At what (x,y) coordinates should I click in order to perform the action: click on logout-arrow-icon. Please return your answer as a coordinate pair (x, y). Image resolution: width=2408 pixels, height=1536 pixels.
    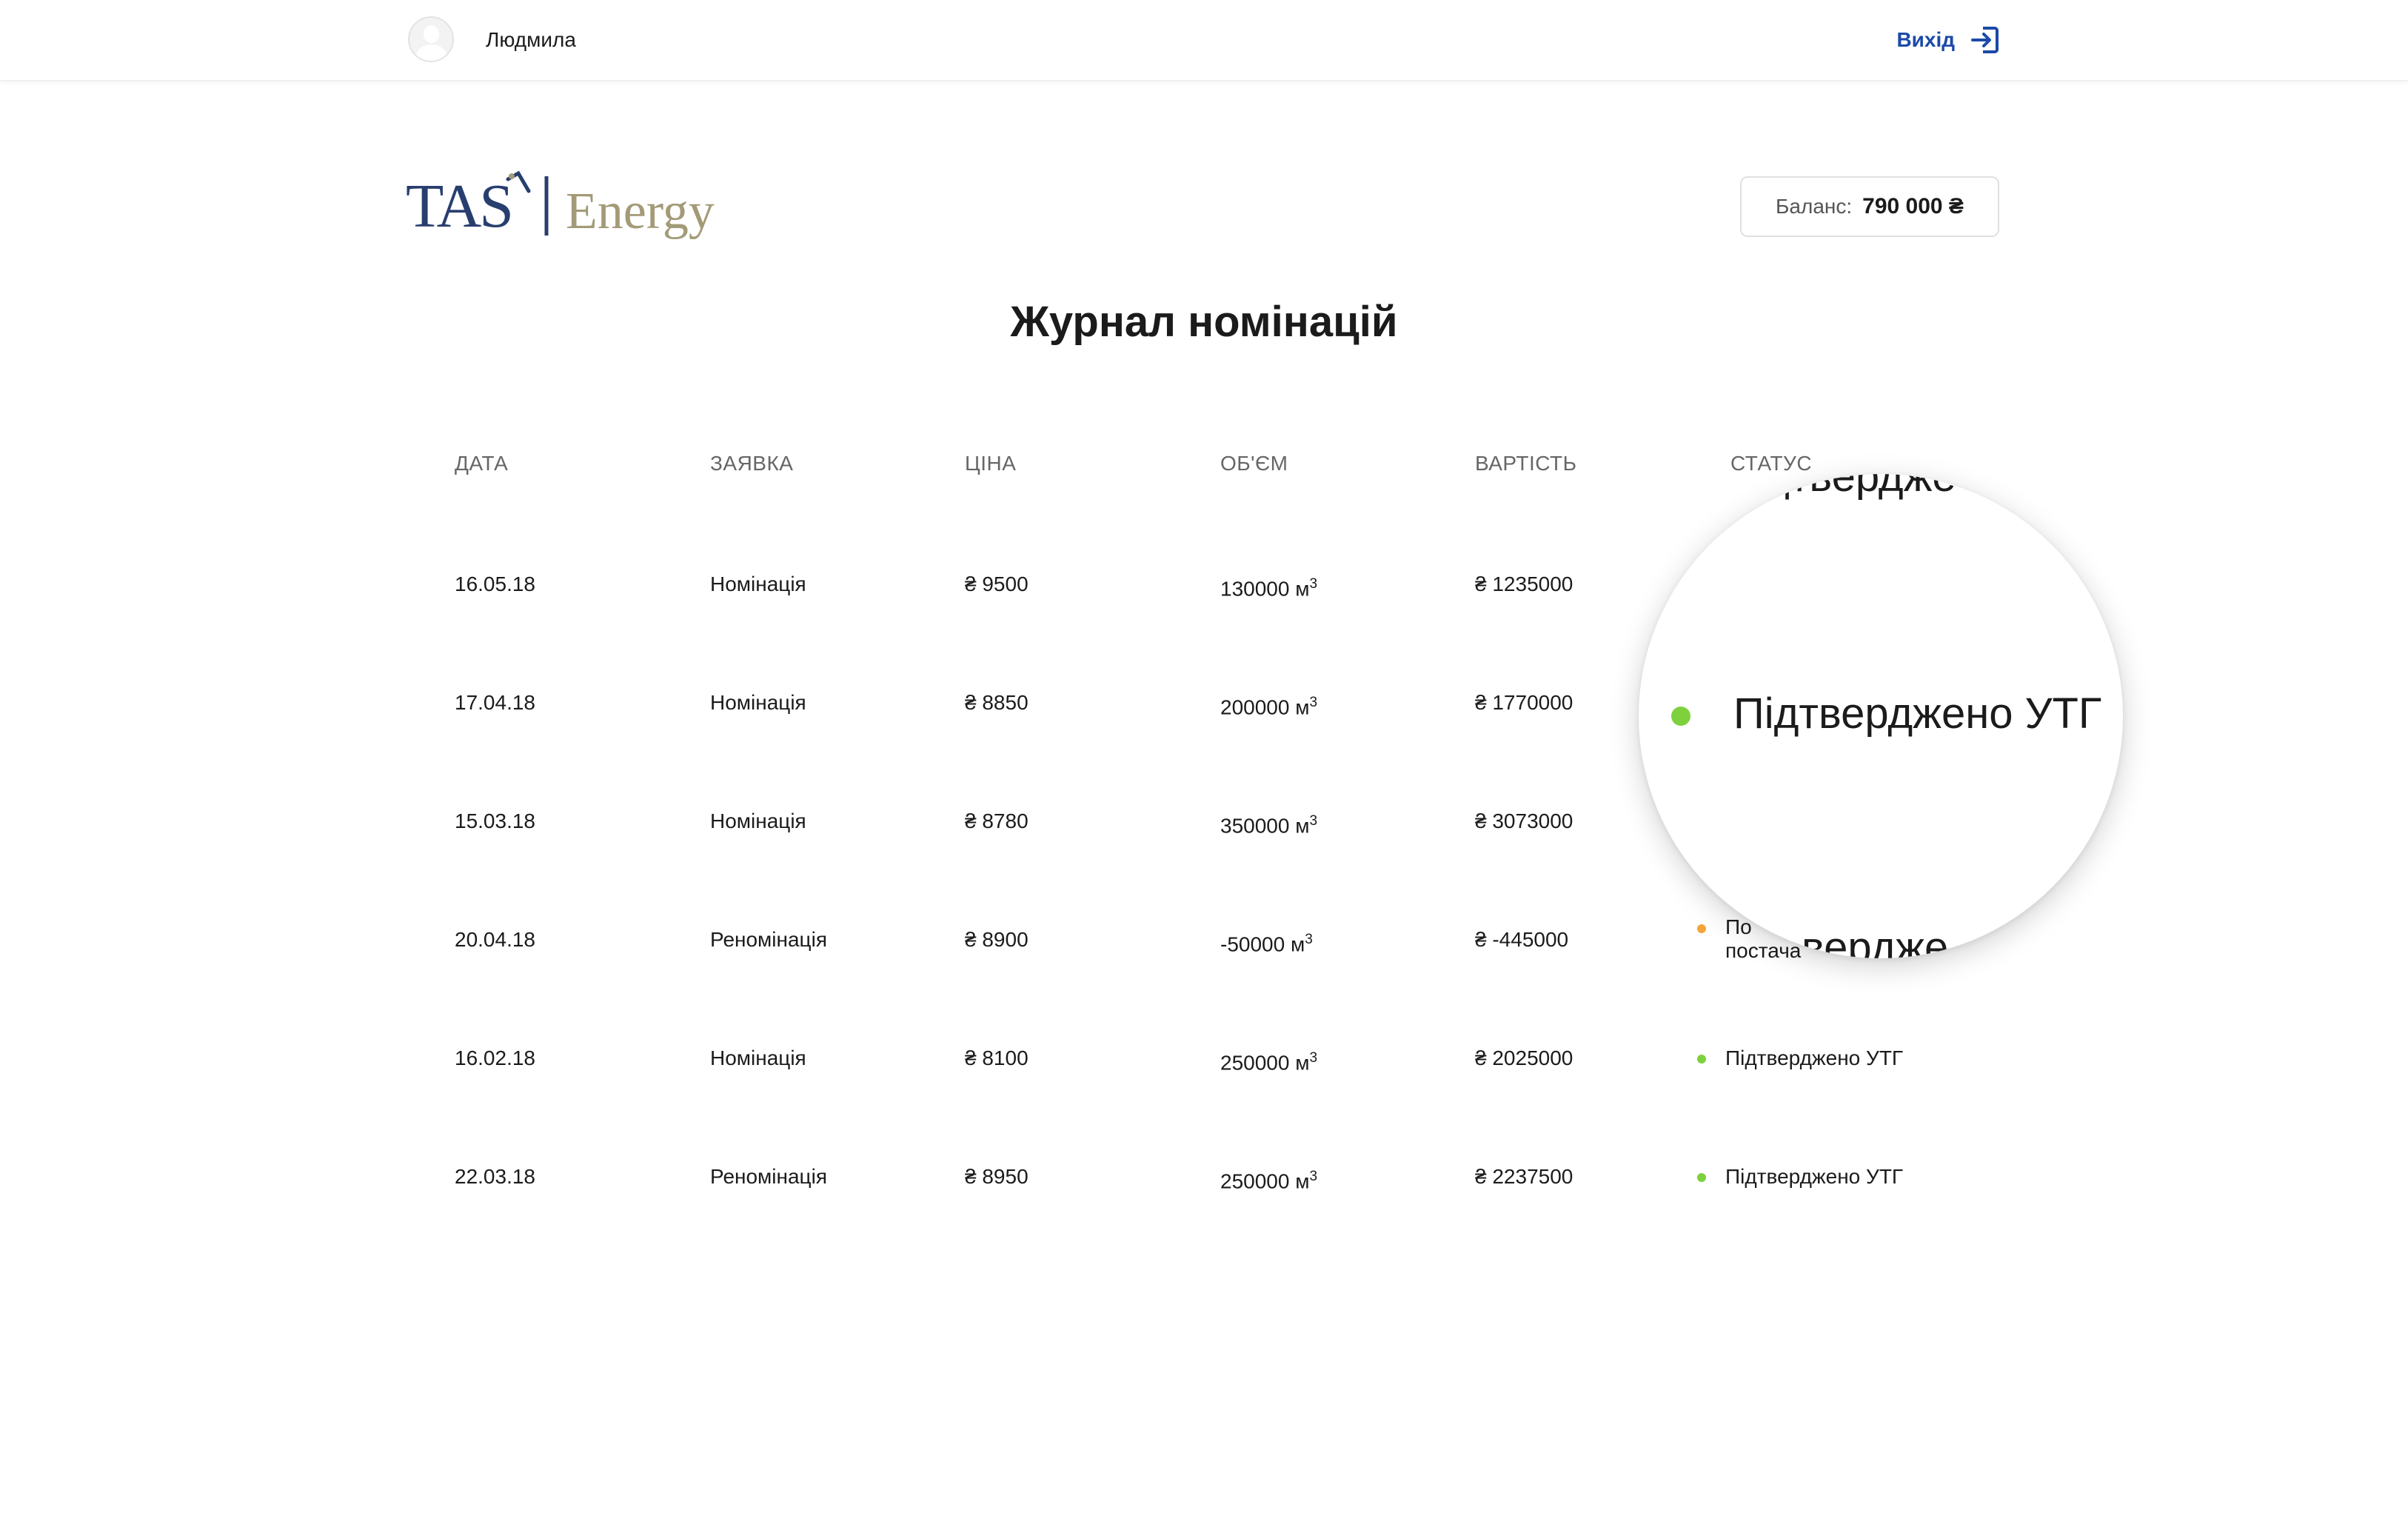
    Looking at the image, I should click on (1985, 40).